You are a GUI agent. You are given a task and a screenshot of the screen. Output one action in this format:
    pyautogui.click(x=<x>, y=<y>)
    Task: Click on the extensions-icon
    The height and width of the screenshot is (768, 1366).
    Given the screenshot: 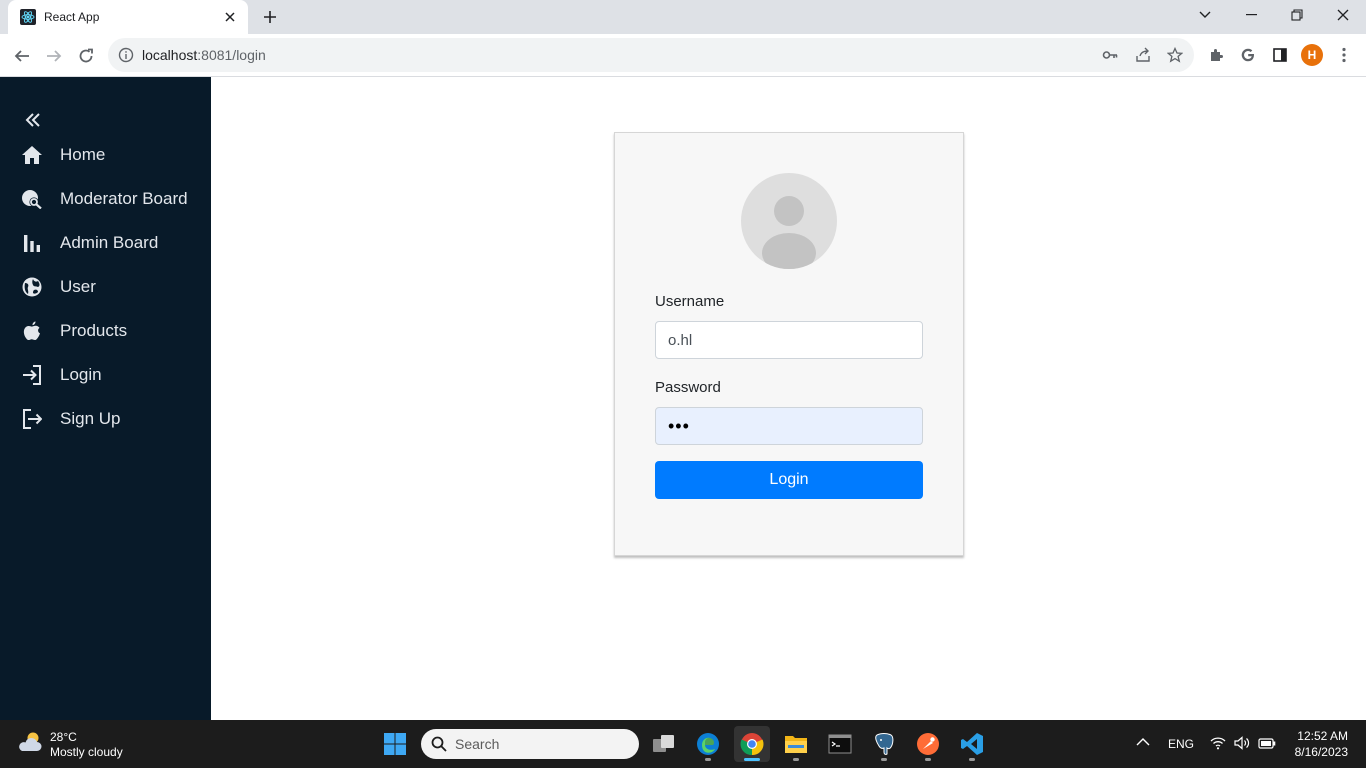 What is the action you would take?
    pyautogui.click(x=1216, y=55)
    